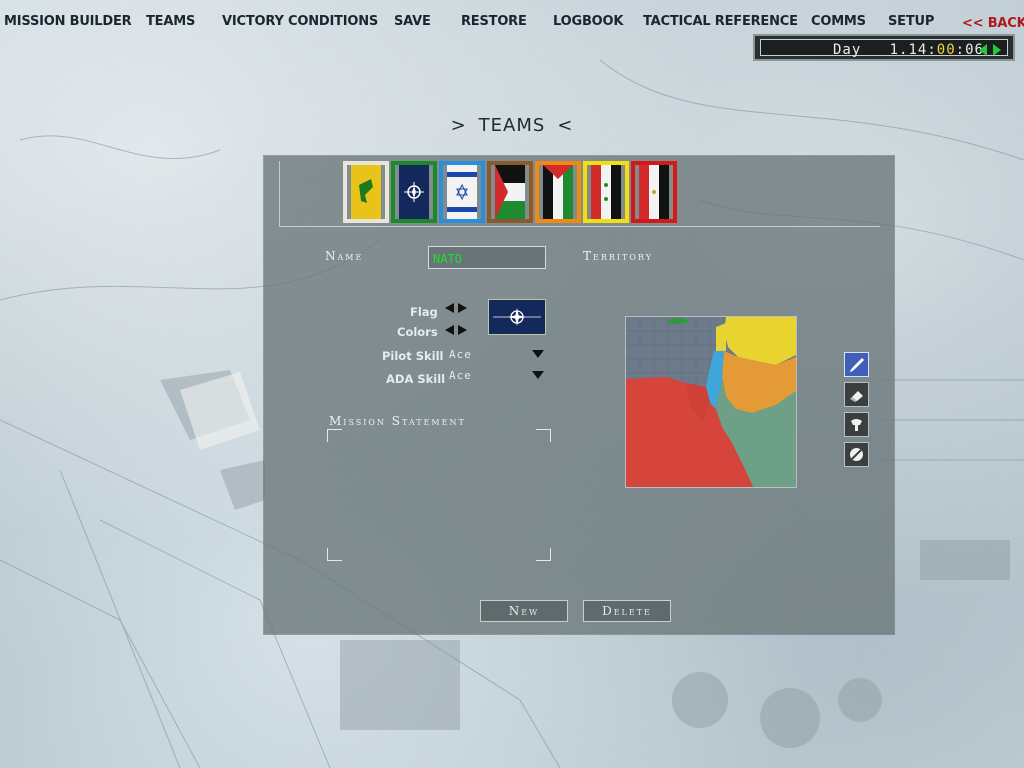 Image resolution: width=1024 pixels, height=768 pixels. Describe the element at coordinates (494, 21) in the screenshot. I see `nav-restore: RESTORE` at that location.